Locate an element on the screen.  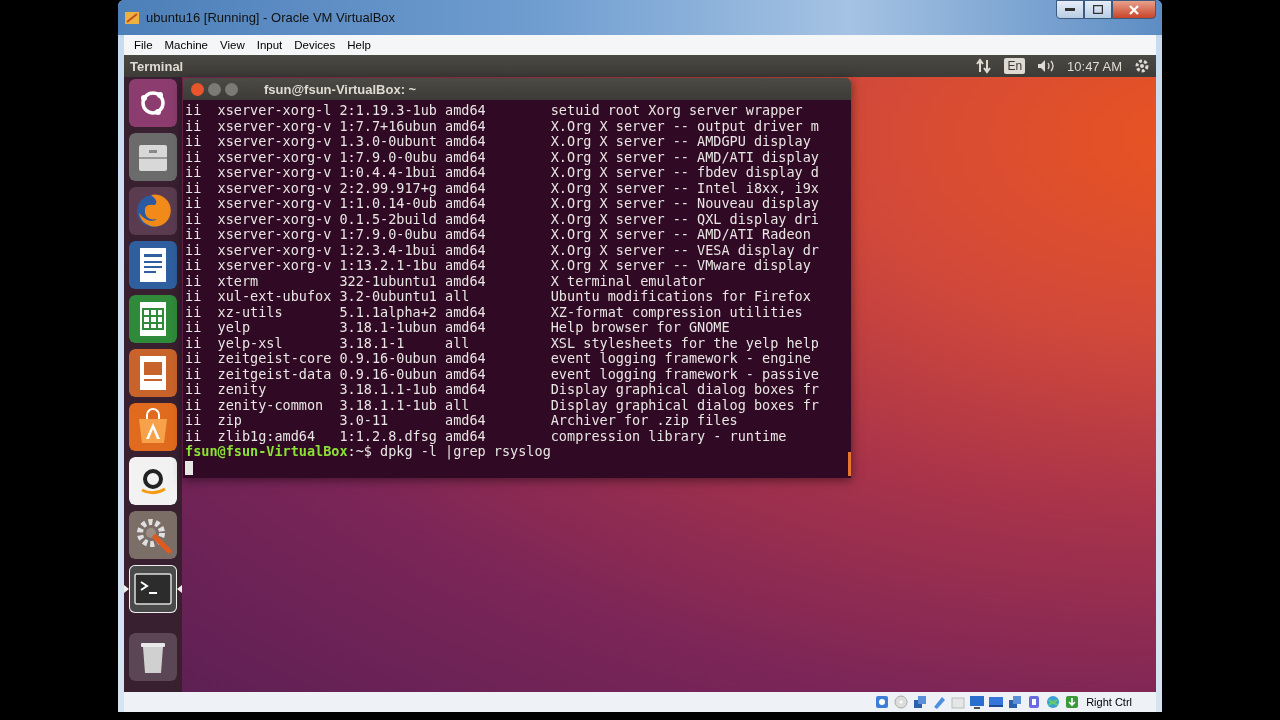
terminal-line: ii xserver-xorg-l 2:1.19.3-1ub amd64 setuid root Xorg server wrapper is located at coordinates (494, 111).